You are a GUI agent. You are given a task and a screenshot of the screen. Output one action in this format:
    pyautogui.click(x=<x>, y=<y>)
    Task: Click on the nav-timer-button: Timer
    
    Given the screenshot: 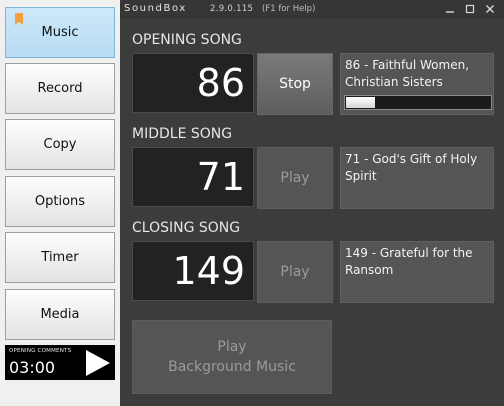 What is the action you would take?
    pyautogui.click(x=60, y=257)
    